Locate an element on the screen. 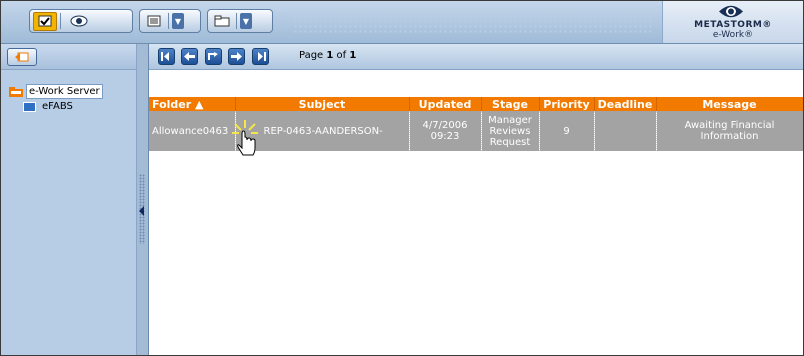 The height and width of the screenshot is (356, 804). folder-dropdown-button: ▼ is located at coordinates (246, 21).